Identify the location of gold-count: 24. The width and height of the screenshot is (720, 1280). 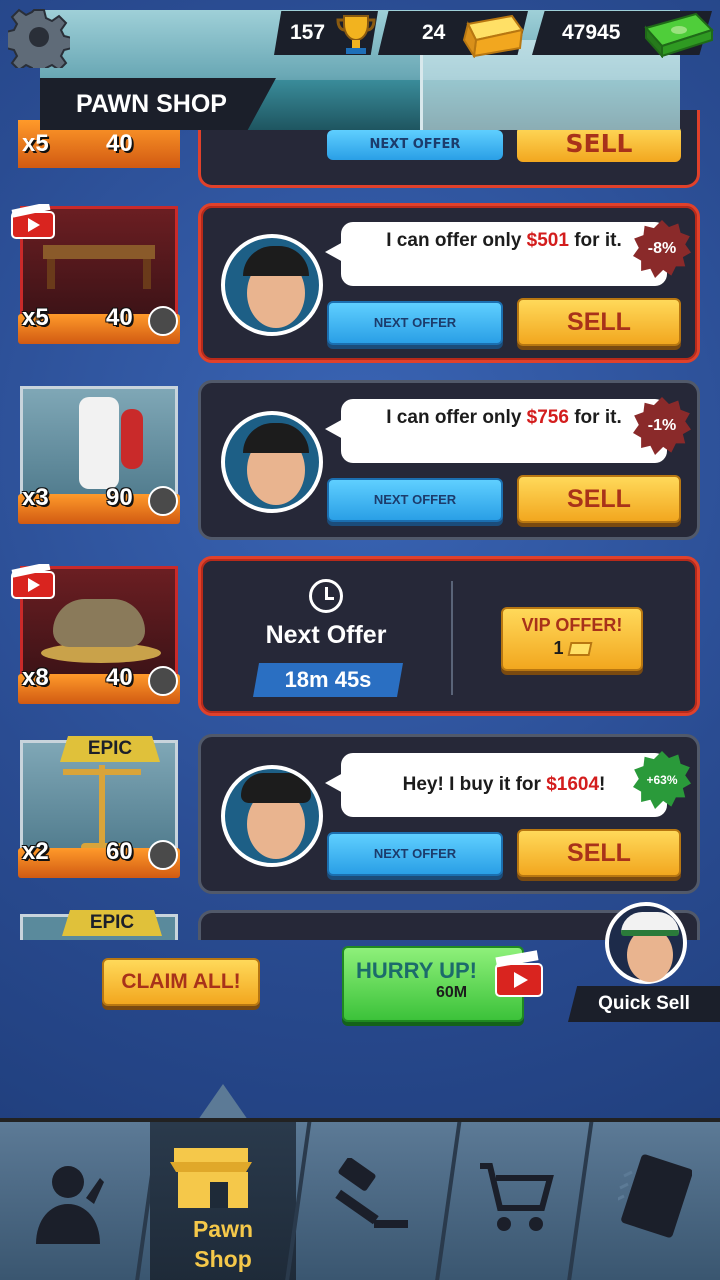
(434, 32).